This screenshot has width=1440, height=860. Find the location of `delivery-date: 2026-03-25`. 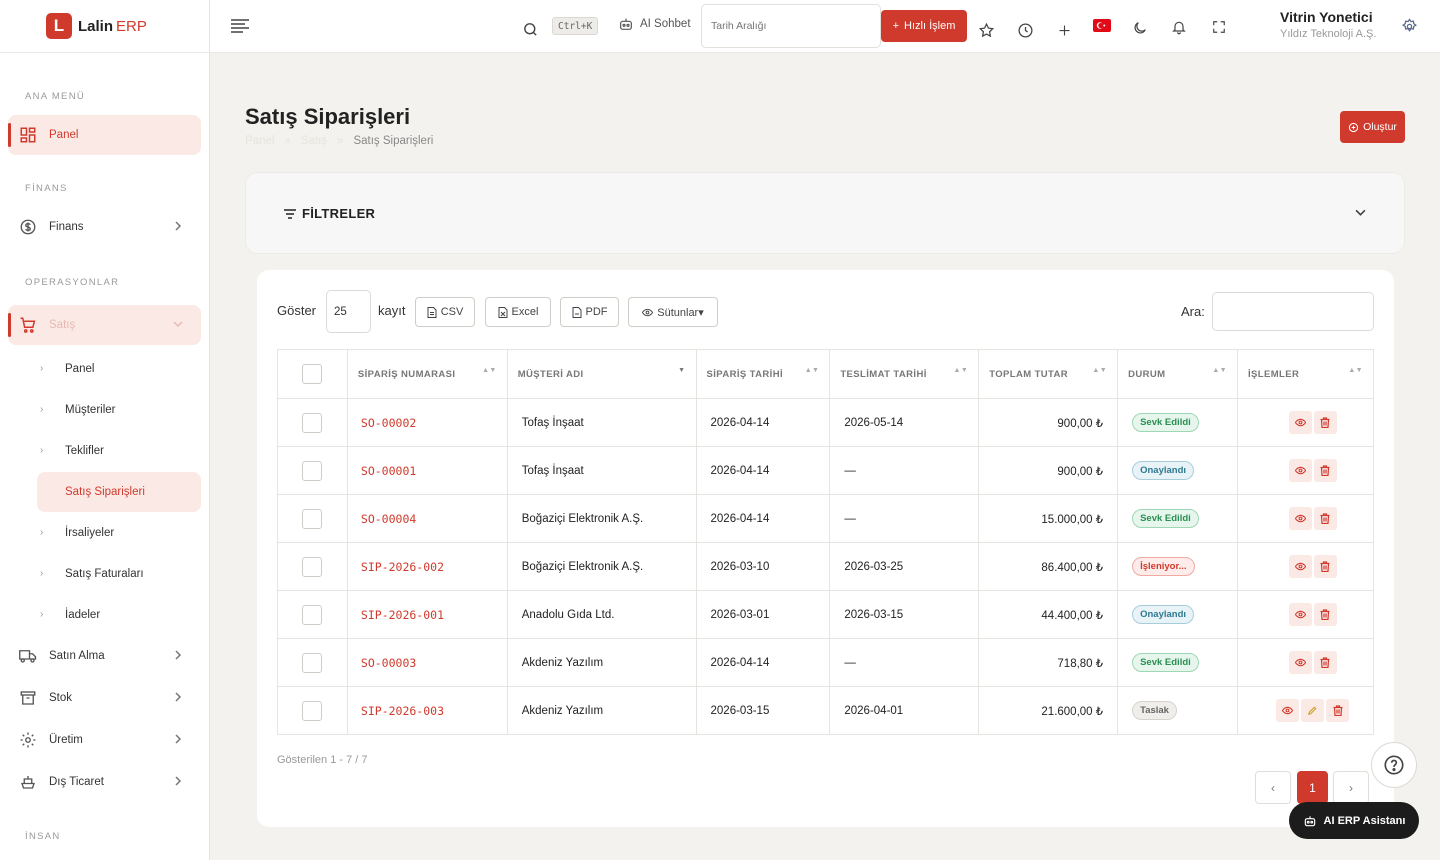

delivery-date: 2026-03-25 is located at coordinates (904, 566).